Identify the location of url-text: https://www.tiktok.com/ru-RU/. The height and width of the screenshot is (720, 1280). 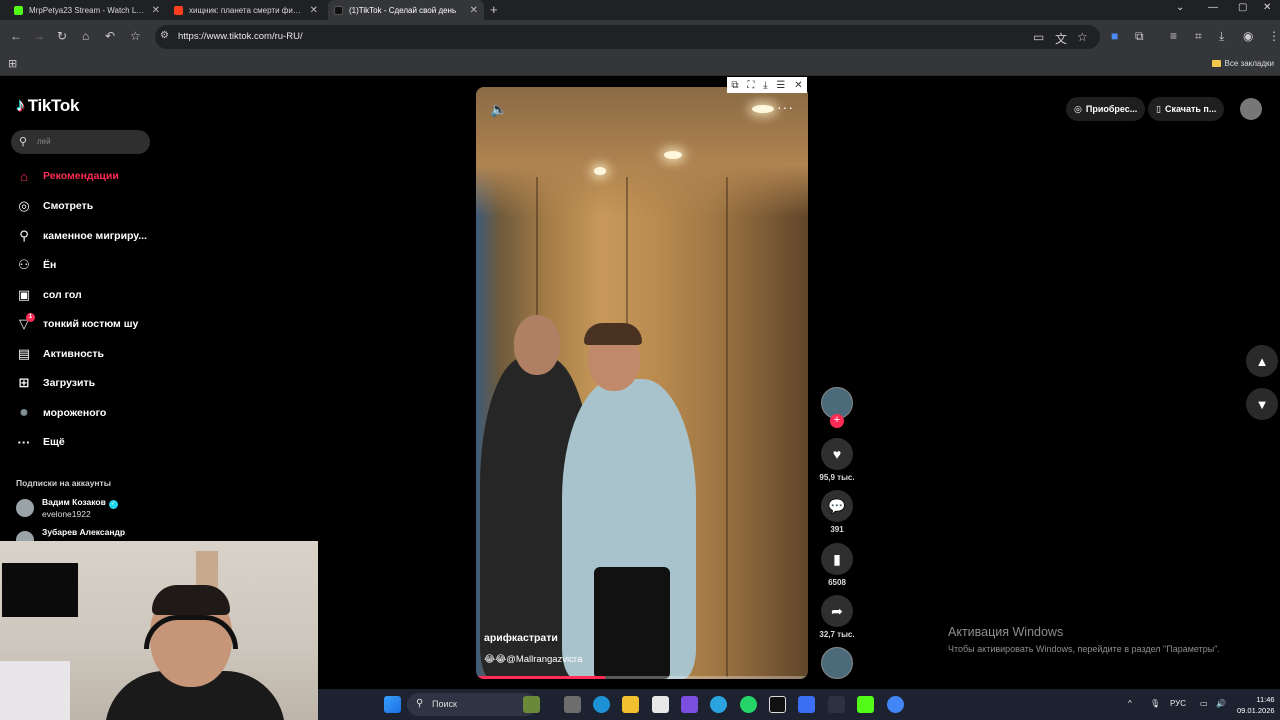
(240, 36).